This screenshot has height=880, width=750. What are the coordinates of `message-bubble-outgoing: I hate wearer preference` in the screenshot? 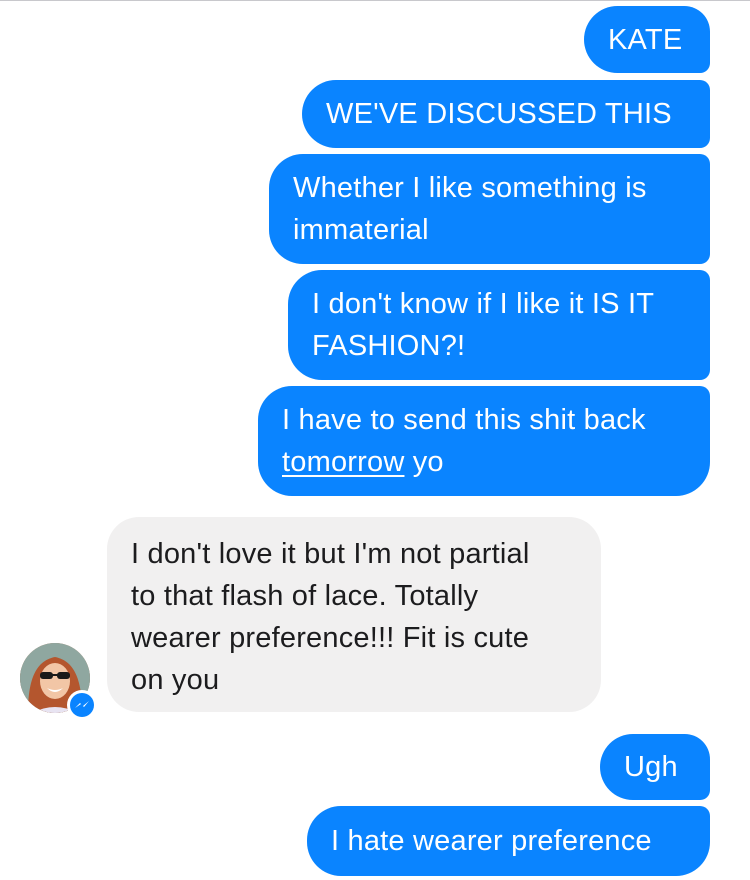 It's located at (508, 841).